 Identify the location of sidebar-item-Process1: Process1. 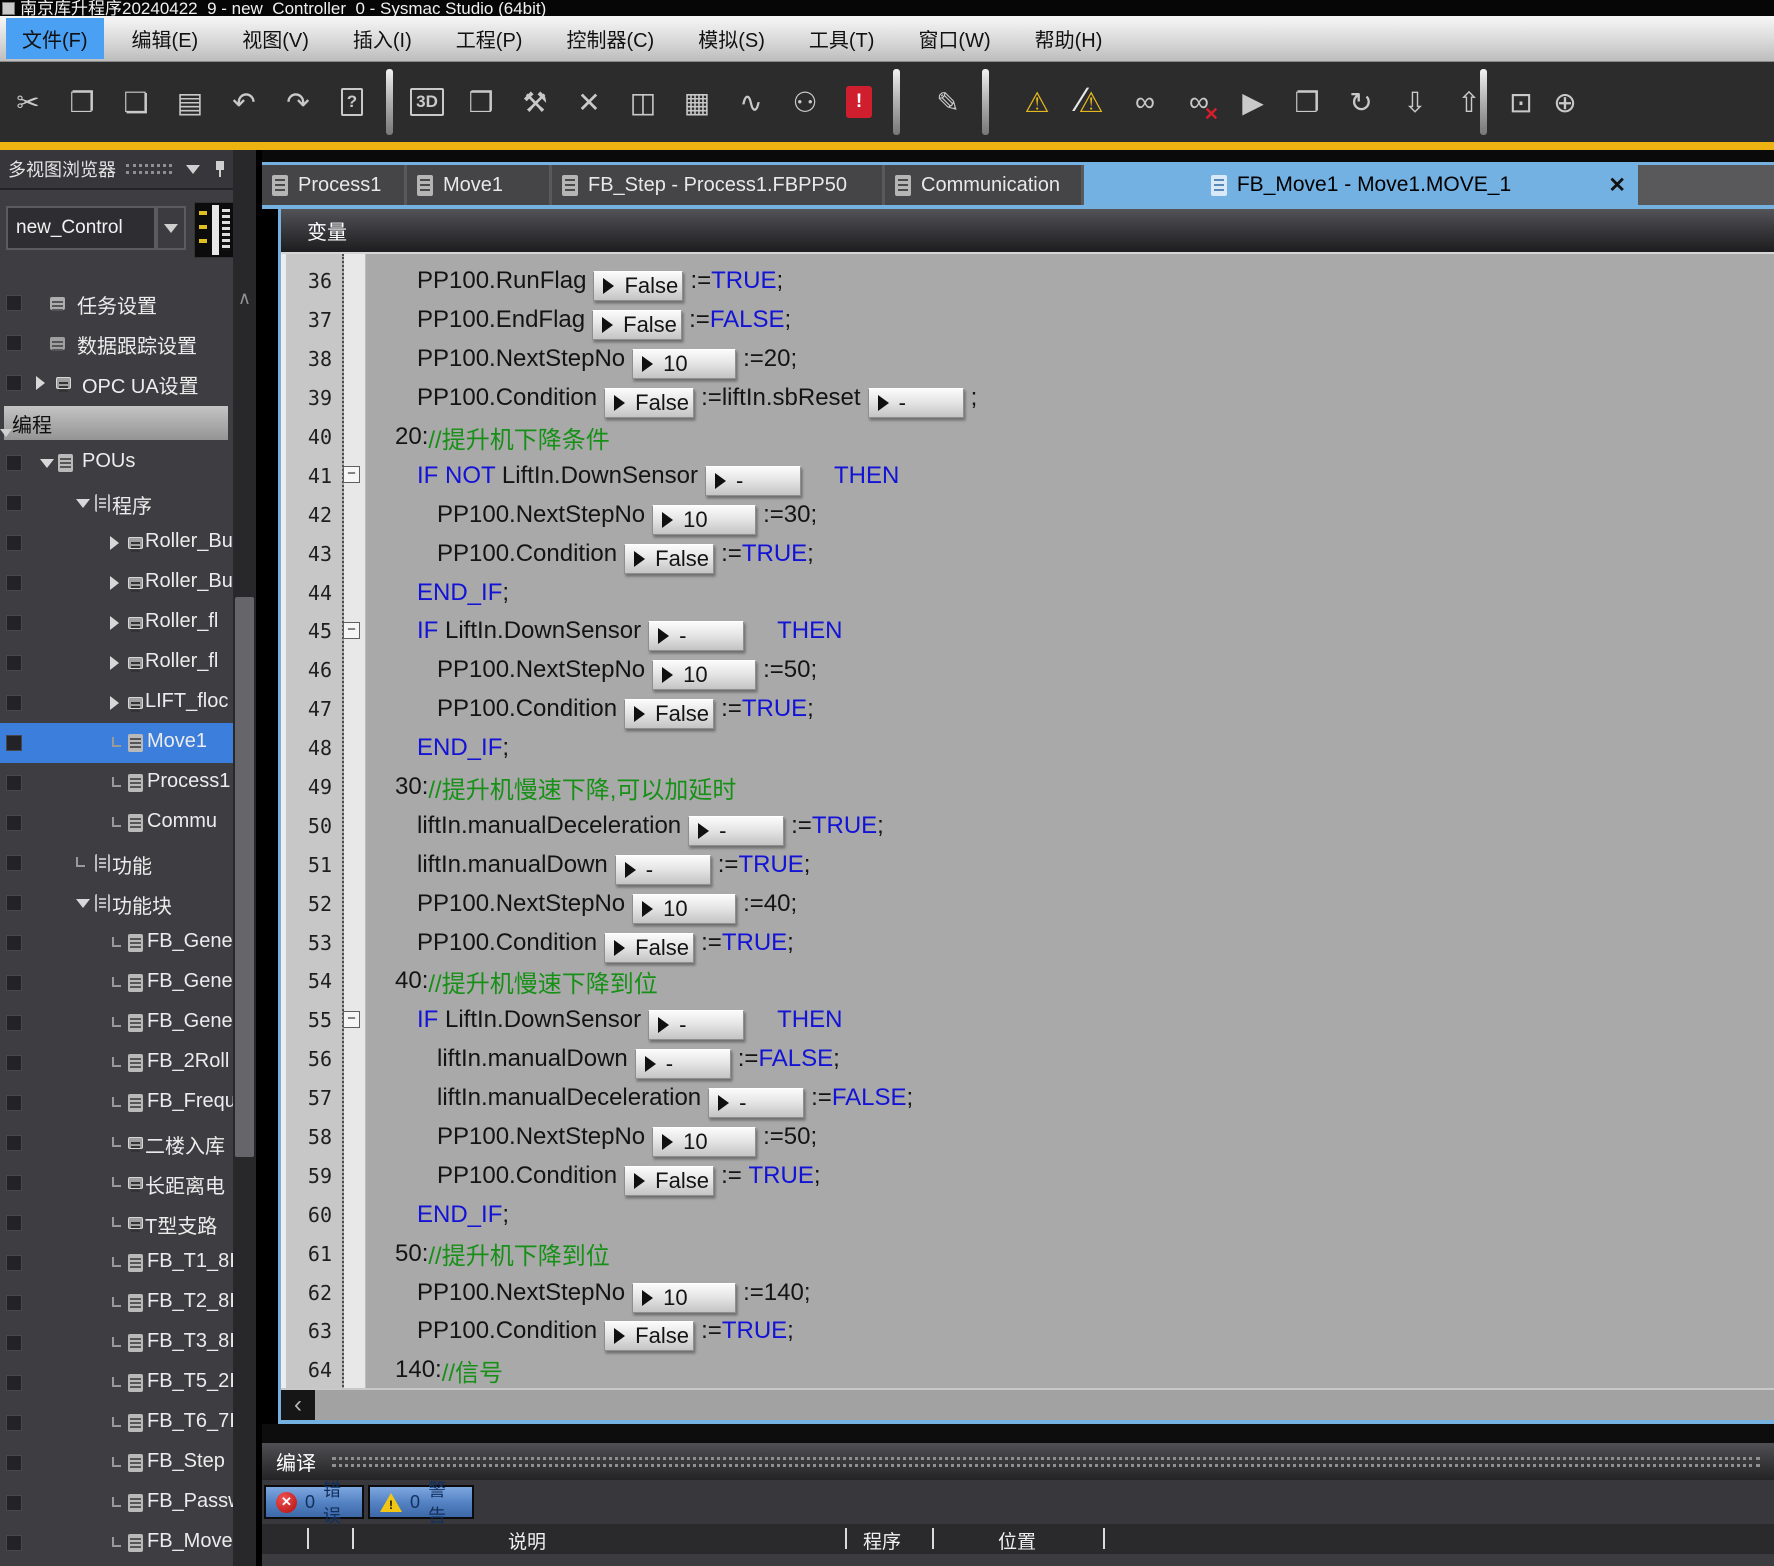
(116, 783).